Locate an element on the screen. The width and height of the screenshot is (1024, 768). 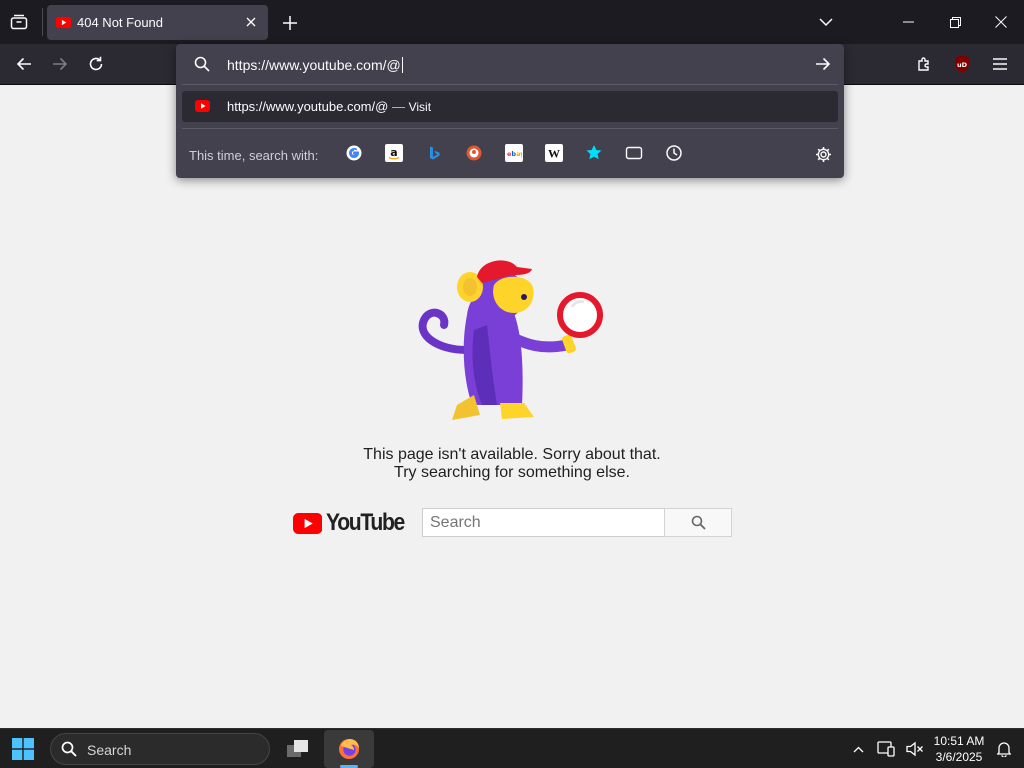
taskbar-search-label: Search is located at coordinates (109, 750).